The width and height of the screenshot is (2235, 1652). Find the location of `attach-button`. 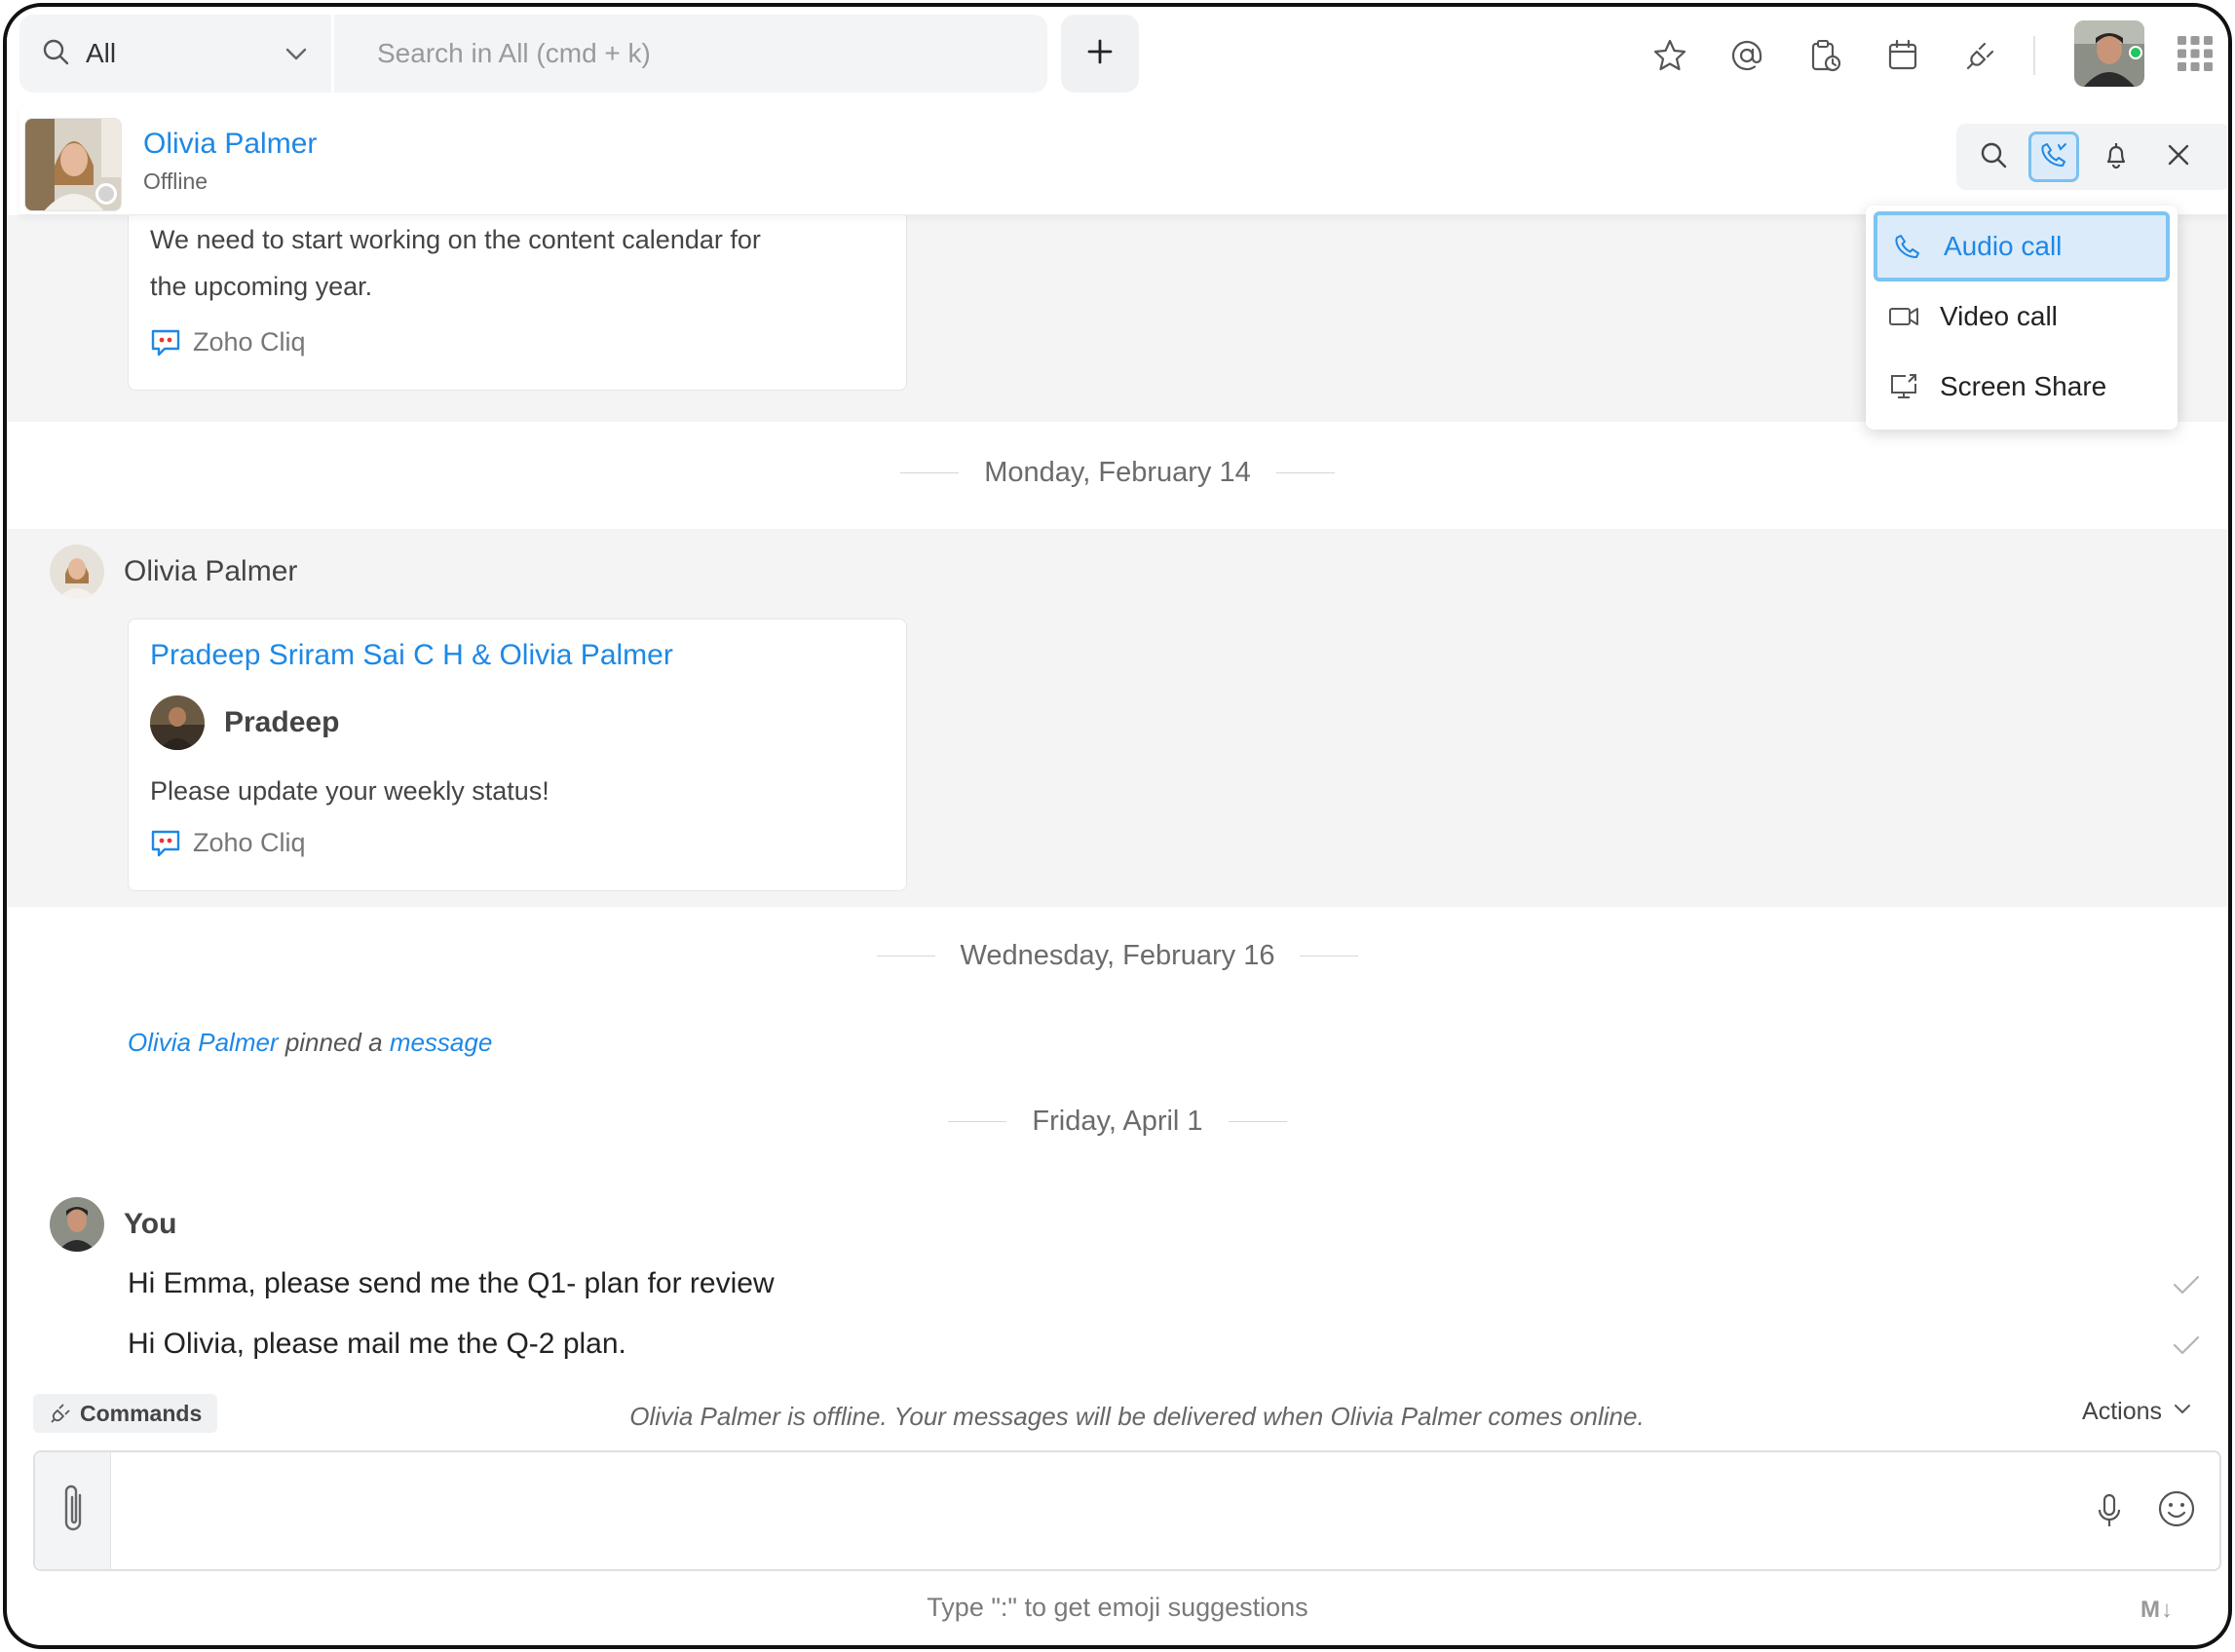

attach-button is located at coordinates (73, 1510).